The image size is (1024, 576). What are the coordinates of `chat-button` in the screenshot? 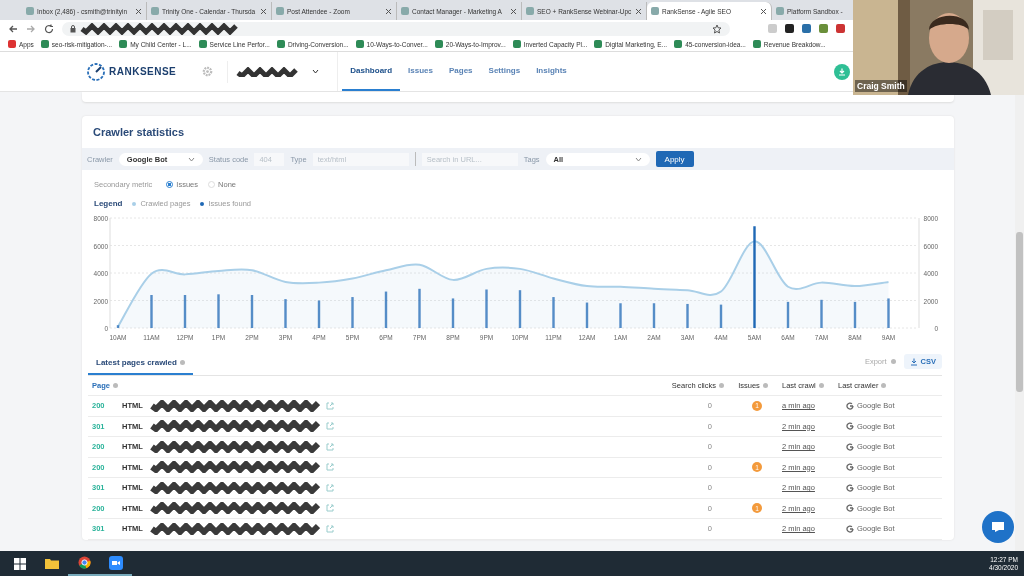 It's located at (998, 527).